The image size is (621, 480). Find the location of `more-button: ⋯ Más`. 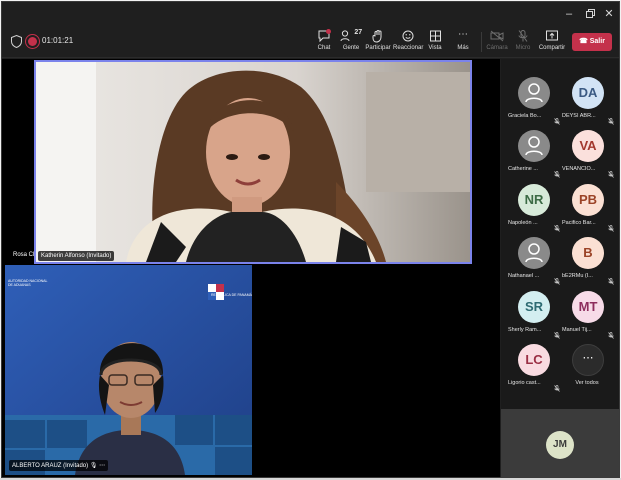

more-button: ⋯ Más is located at coordinates (463, 42).